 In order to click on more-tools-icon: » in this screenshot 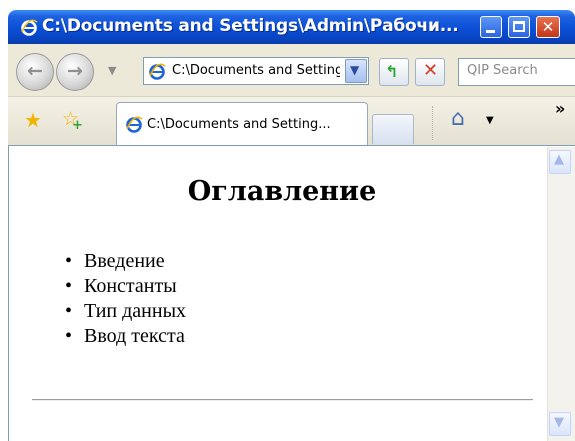, I will do `click(560, 108)`.